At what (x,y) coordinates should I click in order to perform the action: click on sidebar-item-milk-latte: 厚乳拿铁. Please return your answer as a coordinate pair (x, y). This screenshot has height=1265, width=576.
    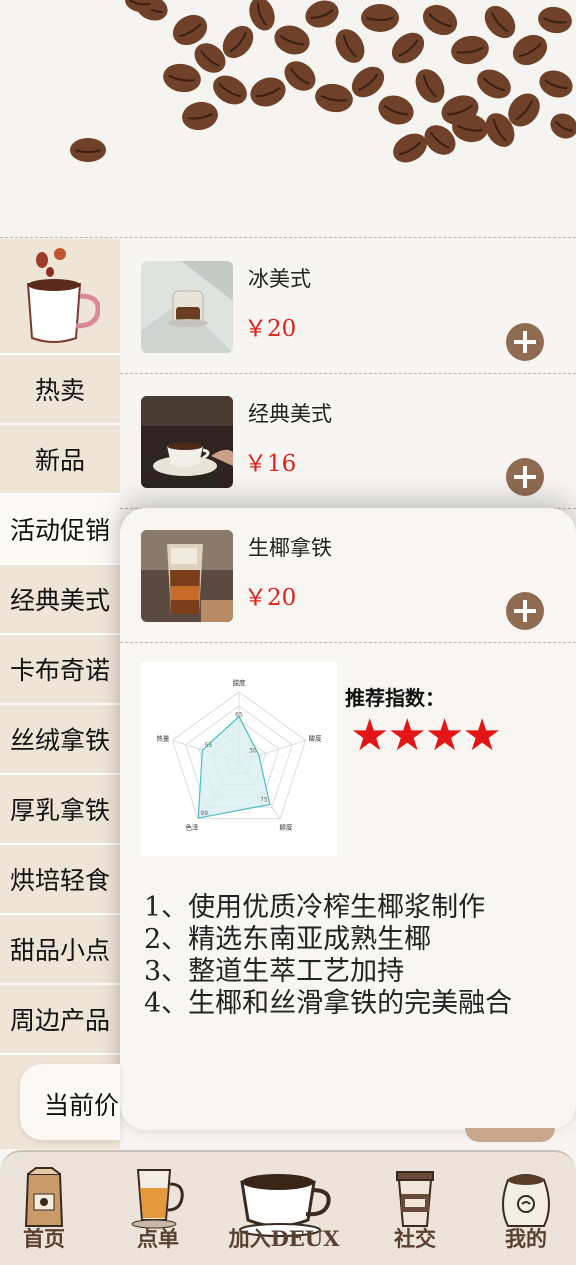
    Looking at the image, I should click on (60, 810).